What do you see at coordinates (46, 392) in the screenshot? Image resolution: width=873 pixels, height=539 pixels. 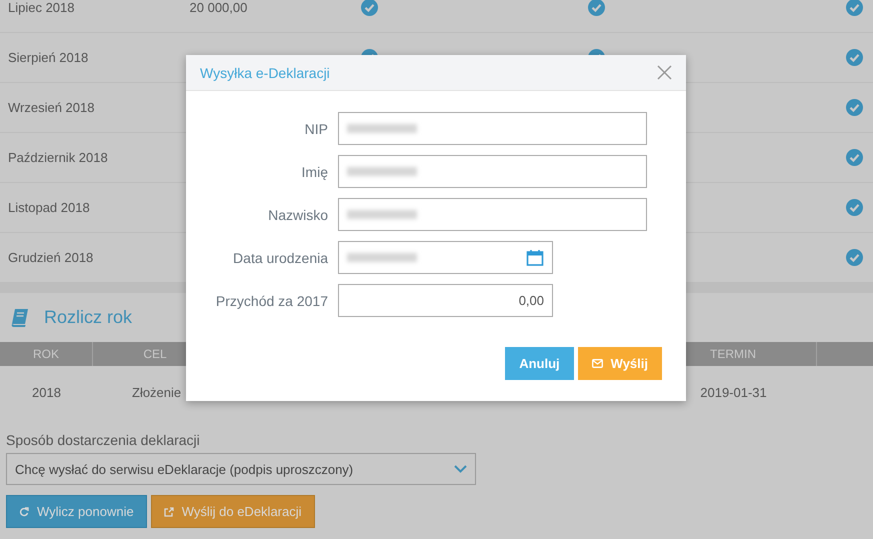 I see `table-cell-text: 2018` at bounding box center [46, 392].